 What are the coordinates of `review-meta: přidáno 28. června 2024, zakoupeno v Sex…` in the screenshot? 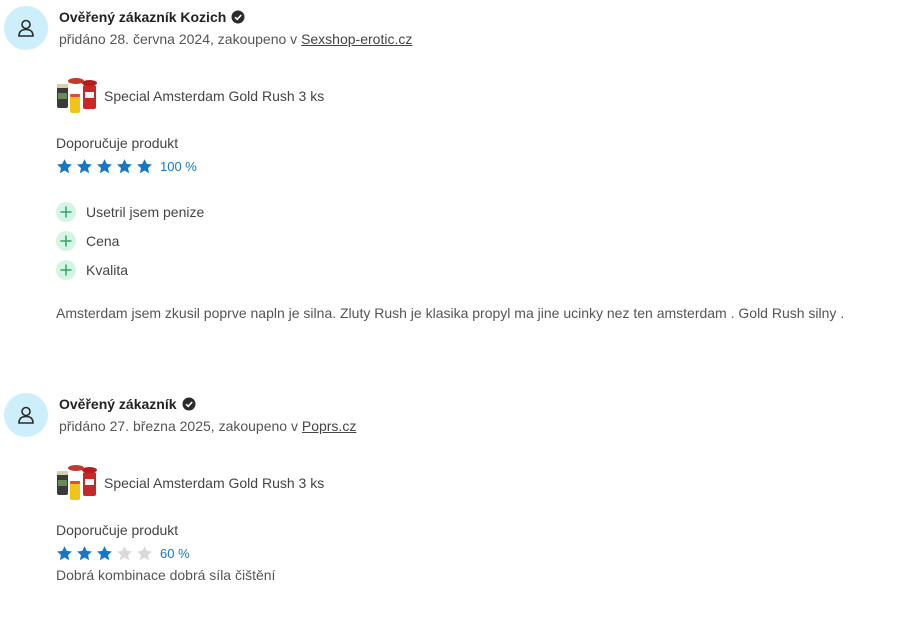 It's located at (235, 39).